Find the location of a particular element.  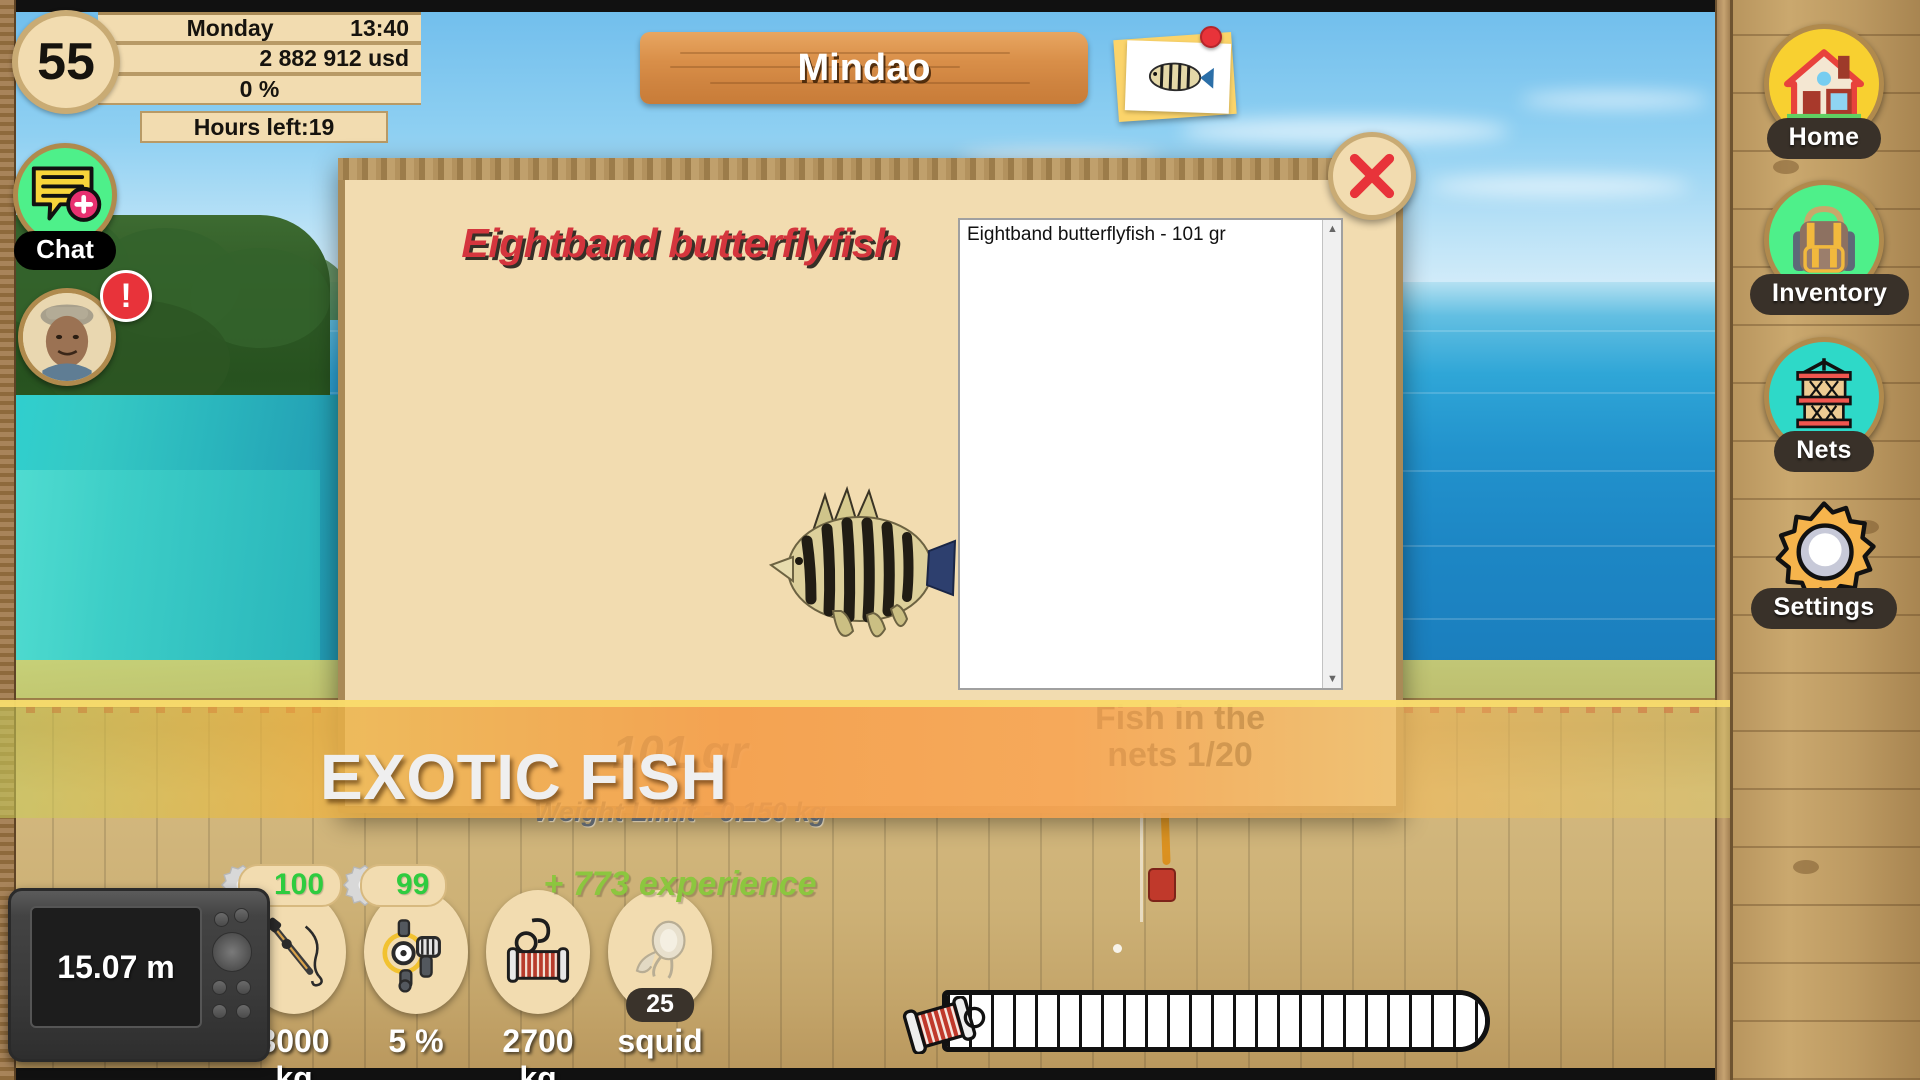

chat-label: Chat is located at coordinates (65, 250).